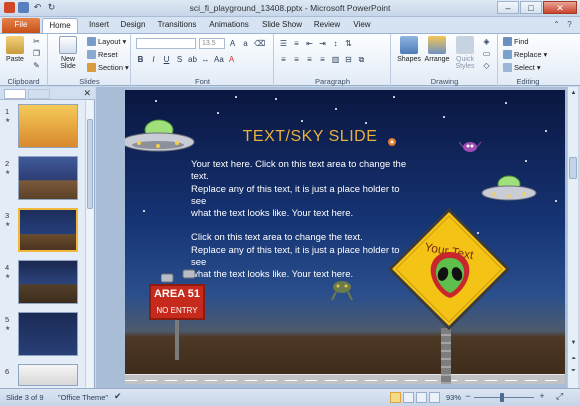 The height and width of the screenshot is (406, 580). I want to click on font-name-combo, so click(166, 43).